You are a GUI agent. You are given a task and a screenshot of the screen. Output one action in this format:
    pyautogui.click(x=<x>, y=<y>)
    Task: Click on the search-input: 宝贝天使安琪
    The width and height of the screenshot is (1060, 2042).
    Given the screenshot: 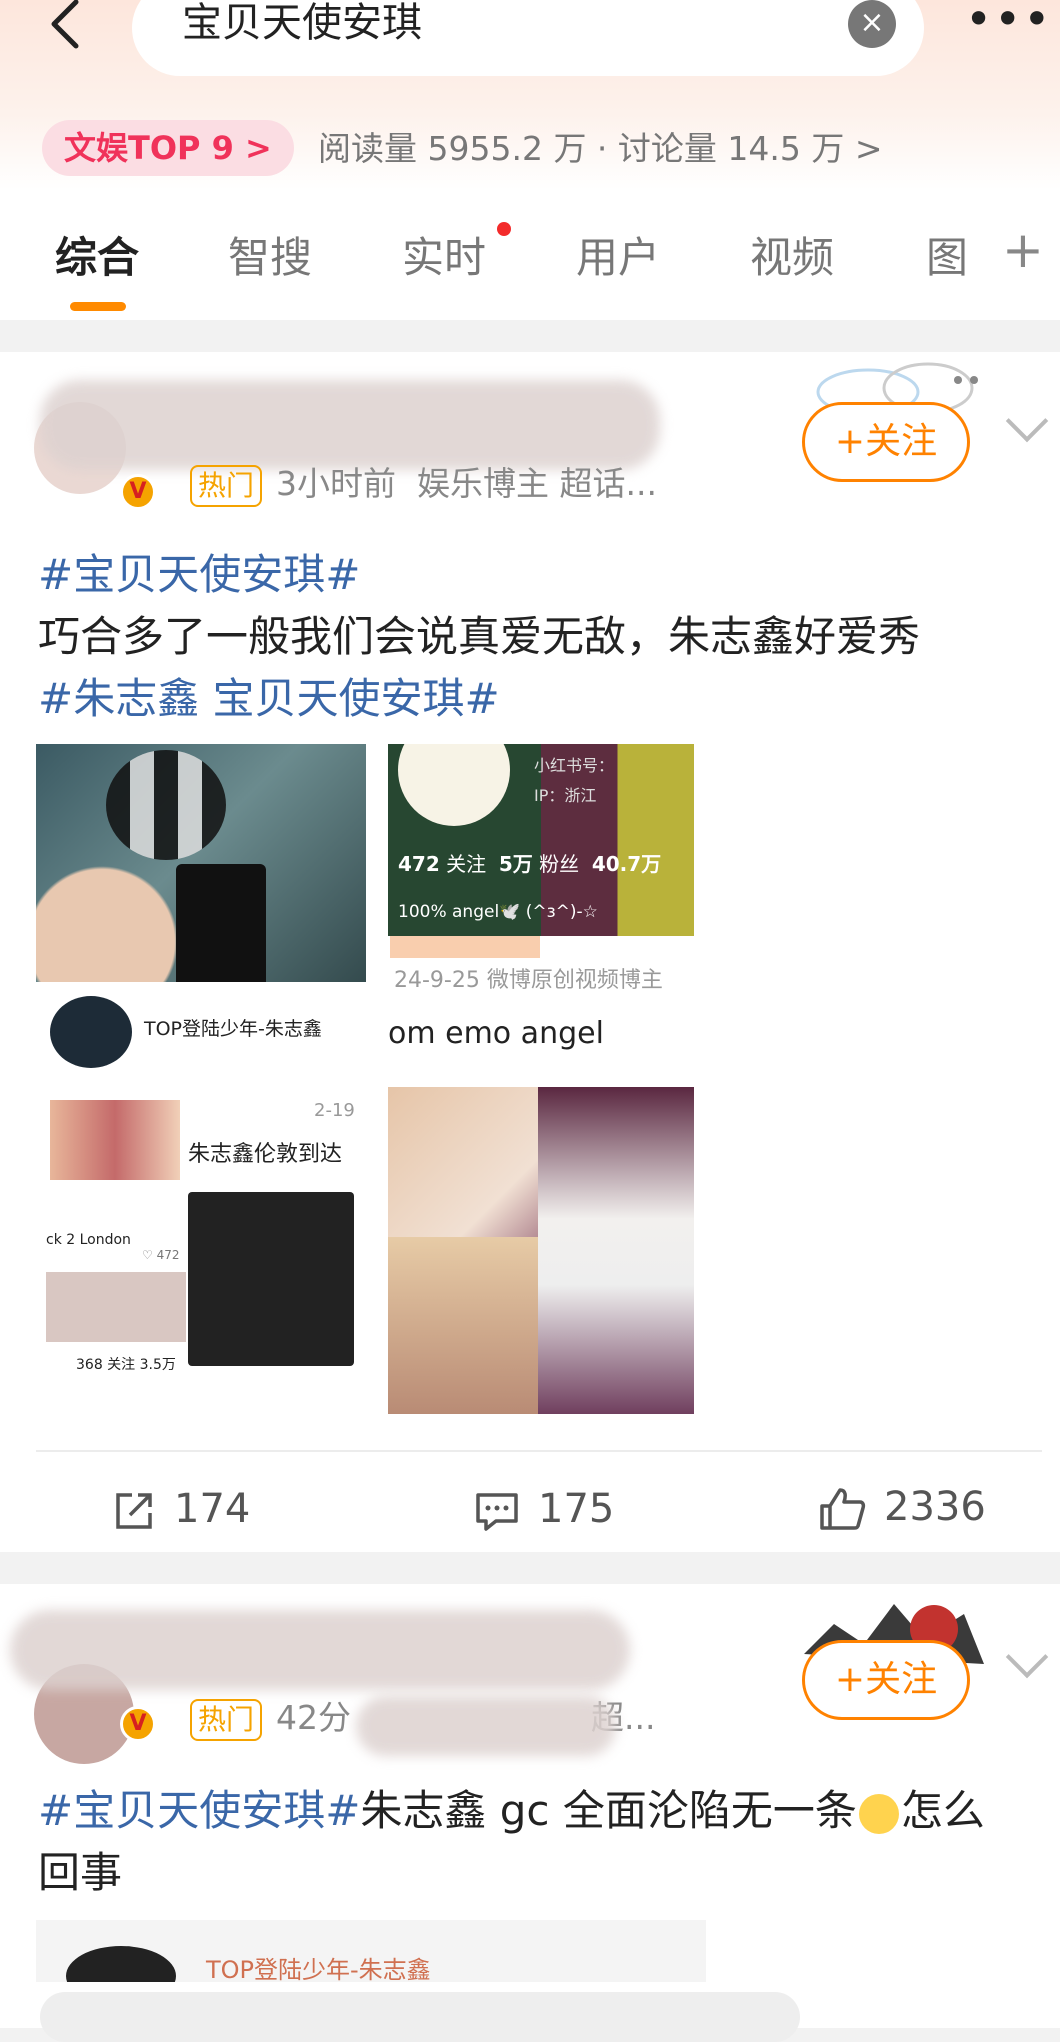 What is the action you would take?
    pyautogui.click(x=302, y=24)
    